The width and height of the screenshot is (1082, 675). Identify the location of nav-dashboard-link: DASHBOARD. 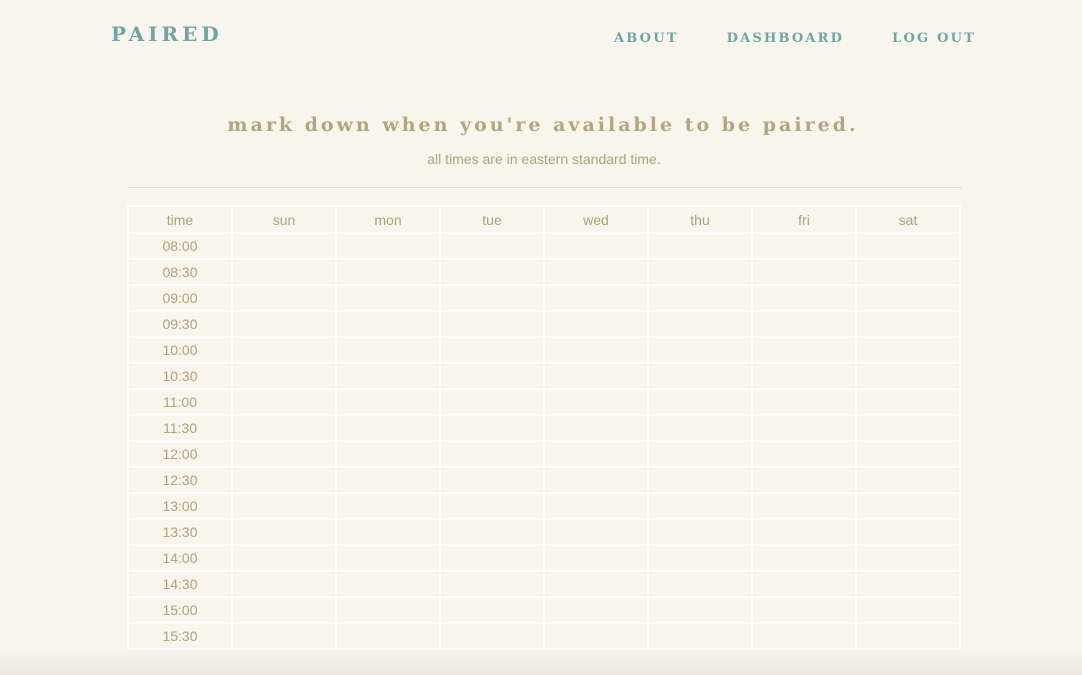
(786, 38).